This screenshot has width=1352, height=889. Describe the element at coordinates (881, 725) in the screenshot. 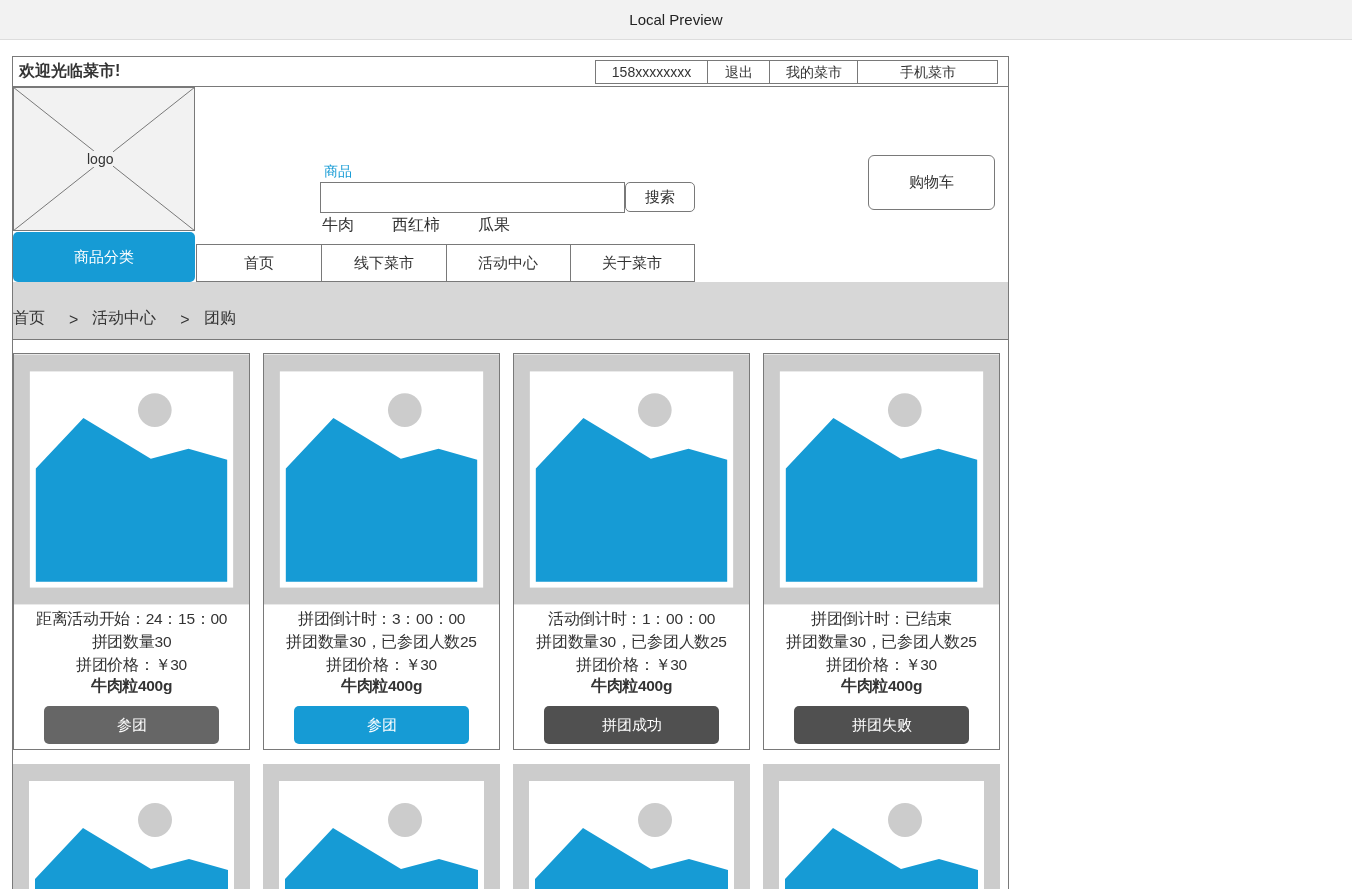

I see `group-buy-button: 拼团失败` at that location.